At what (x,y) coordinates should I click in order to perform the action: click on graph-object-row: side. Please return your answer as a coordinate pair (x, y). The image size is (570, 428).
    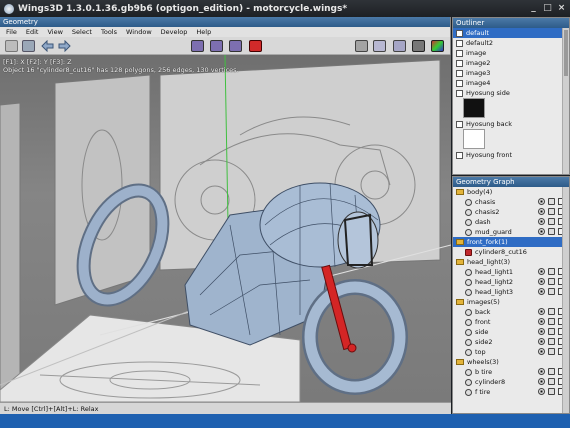
    Looking at the image, I should click on (511, 332).